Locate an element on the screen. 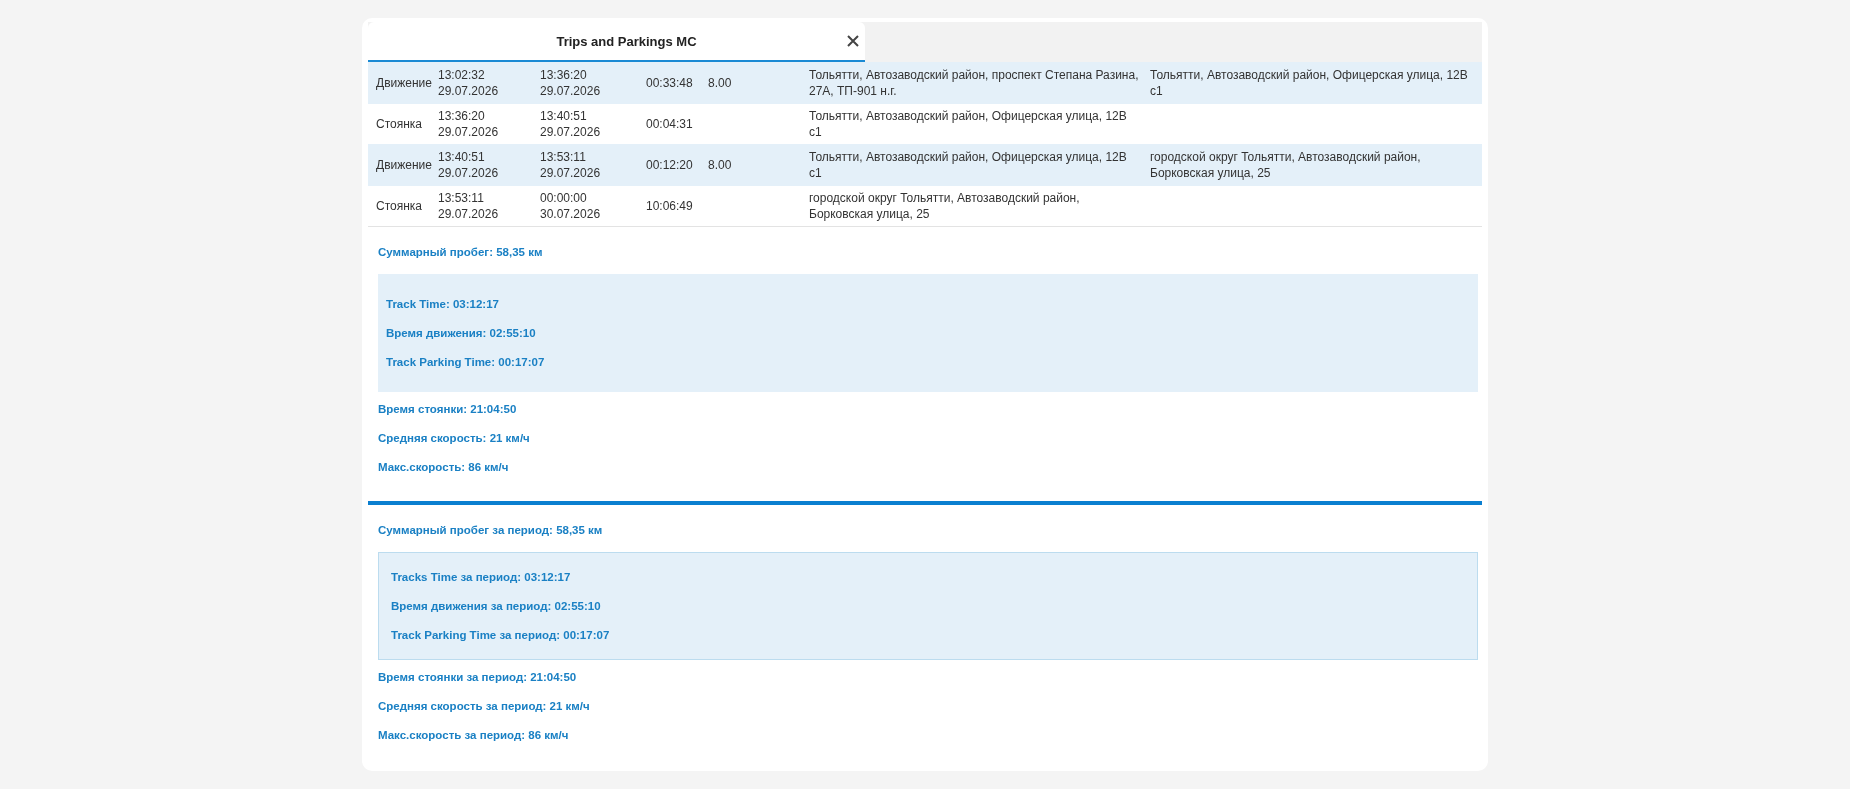 The image size is (1850, 789). close-icon is located at coordinates (853, 41).